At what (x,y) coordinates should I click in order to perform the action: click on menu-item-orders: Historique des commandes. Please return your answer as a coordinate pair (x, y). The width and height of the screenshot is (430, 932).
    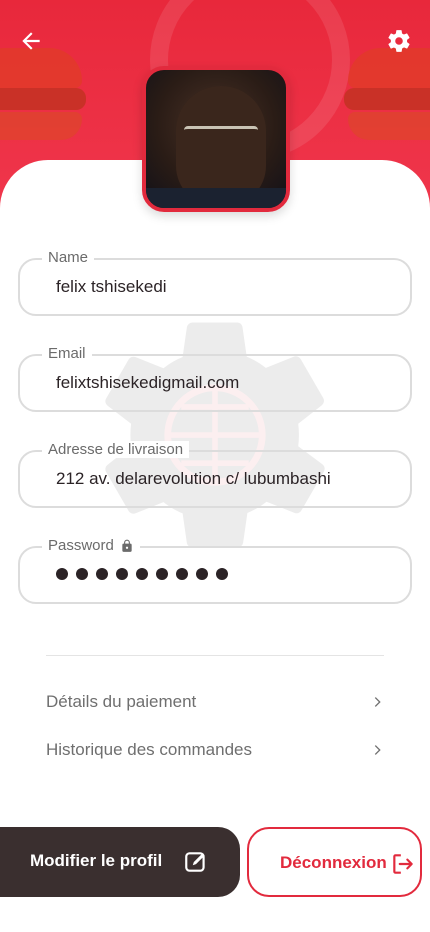
    Looking at the image, I should click on (216, 750).